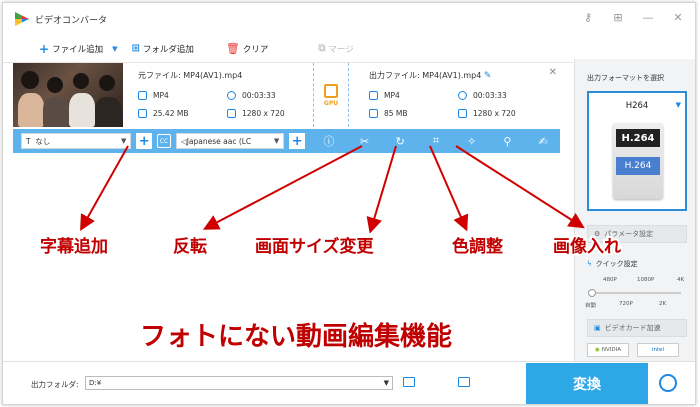 The height and width of the screenshot is (407, 700). Describe the element at coordinates (38, 141) in the screenshot. I see `subtitle-select-value: T なし` at that location.